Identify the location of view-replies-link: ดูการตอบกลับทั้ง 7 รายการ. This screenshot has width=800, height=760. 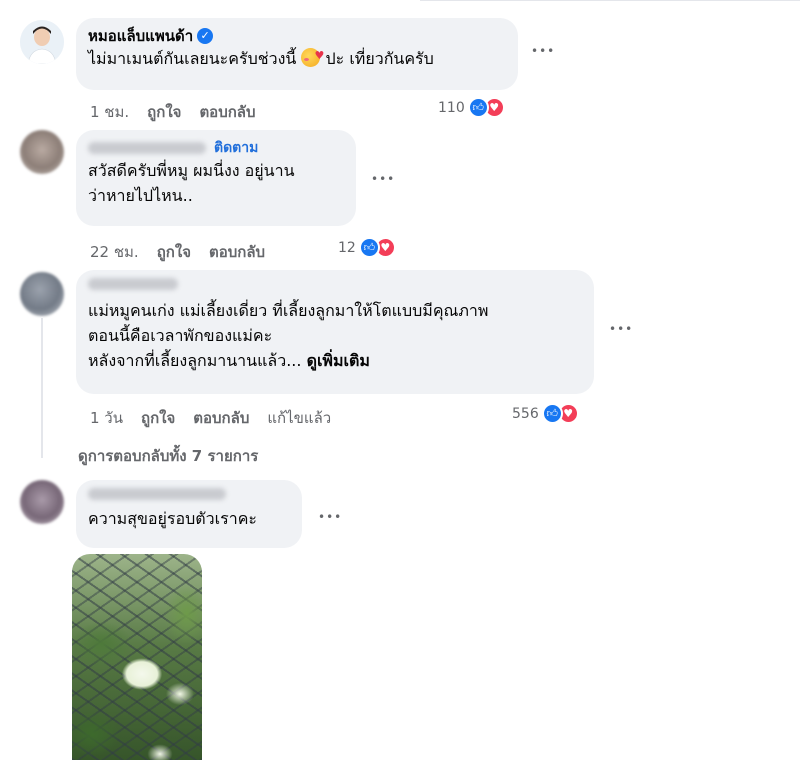
(168, 456).